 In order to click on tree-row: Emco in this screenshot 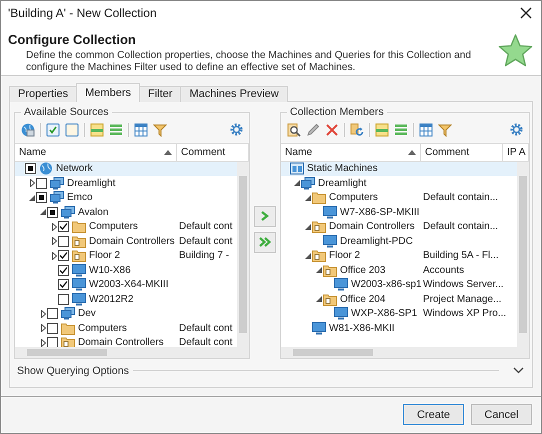, I will do `click(126, 198)`.